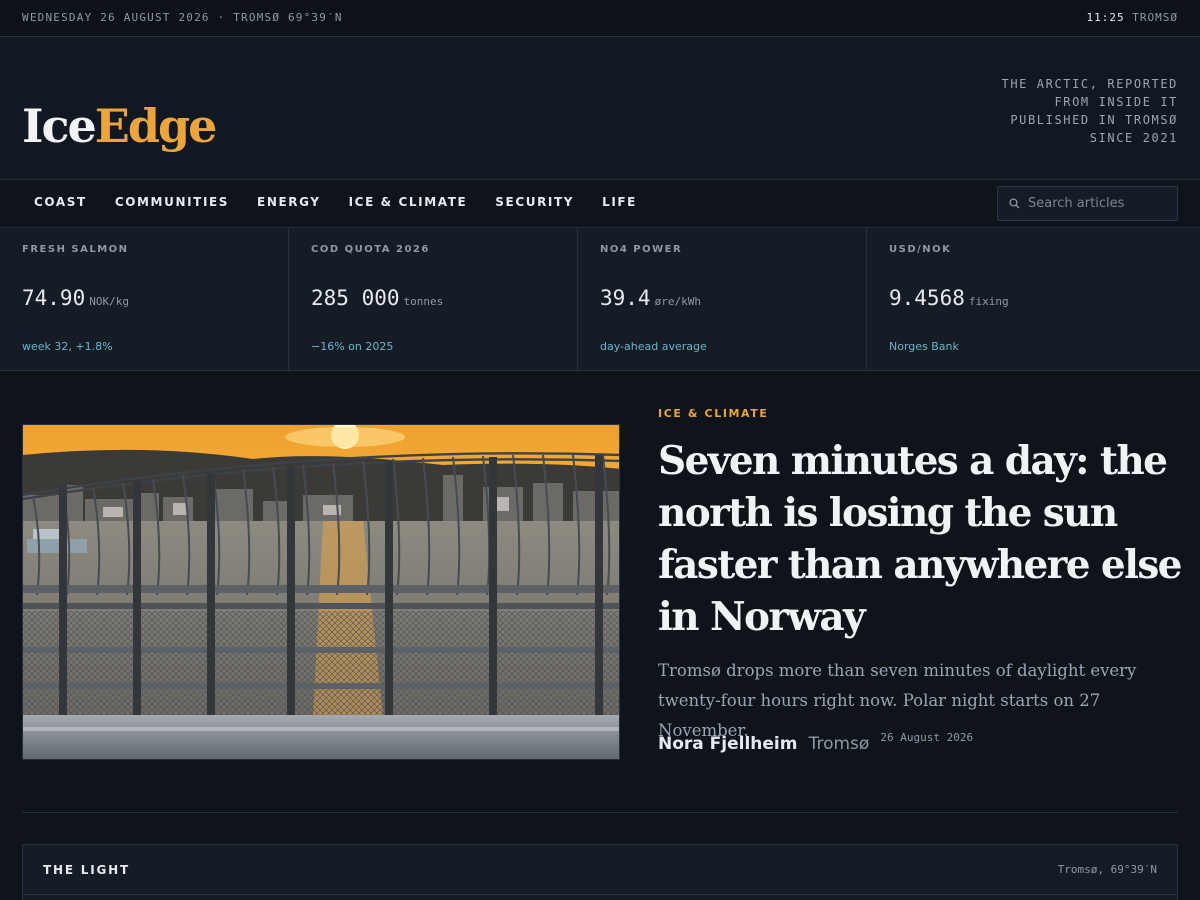  I want to click on ticker-unit: NOK/kg, so click(109, 301).